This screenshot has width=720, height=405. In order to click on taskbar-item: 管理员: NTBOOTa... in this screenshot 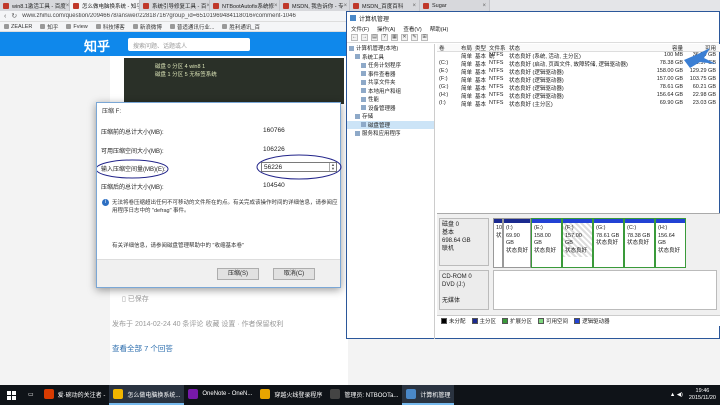, I will do `click(364, 395)`.